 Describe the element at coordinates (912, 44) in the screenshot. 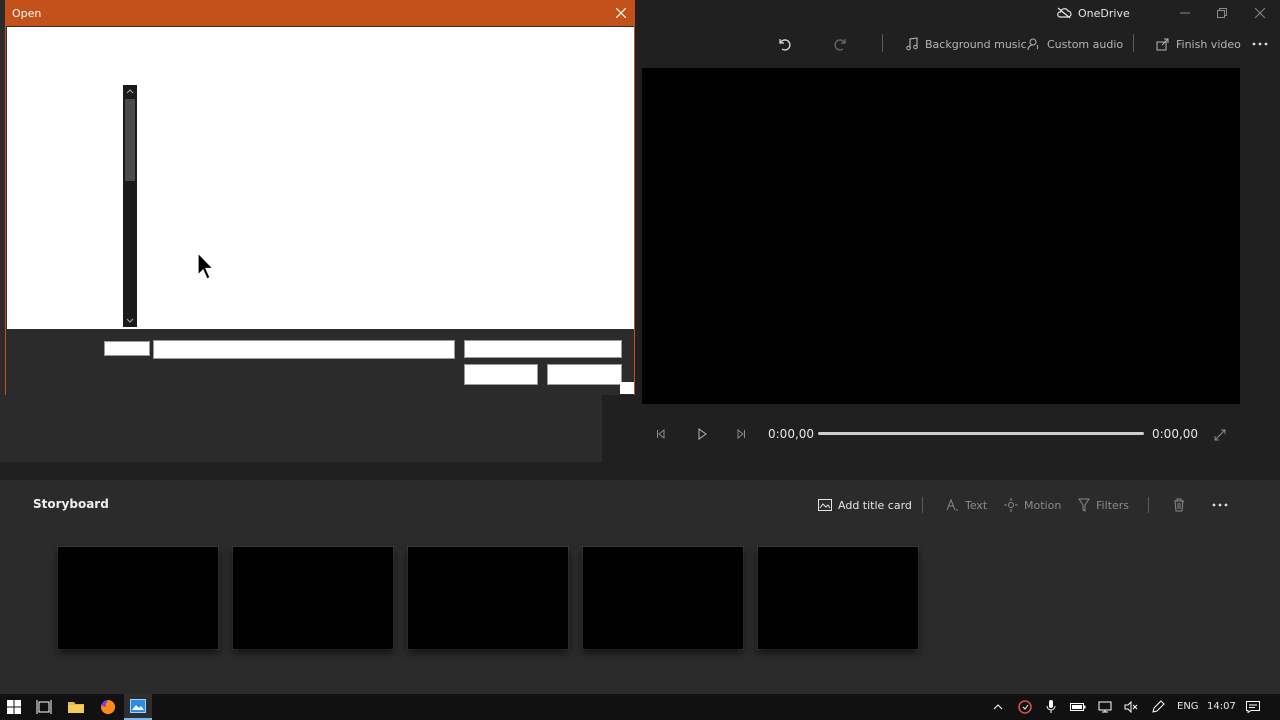

I see `music-note-icon` at that location.